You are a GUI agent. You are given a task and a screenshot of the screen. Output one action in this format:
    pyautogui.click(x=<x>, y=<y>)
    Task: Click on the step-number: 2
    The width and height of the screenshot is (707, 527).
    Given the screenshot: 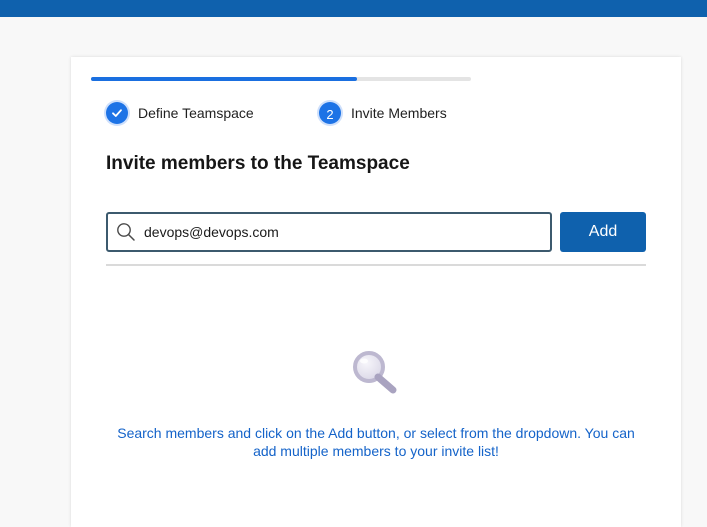 What is the action you would take?
    pyautogui.click(x=330, y=114)
    